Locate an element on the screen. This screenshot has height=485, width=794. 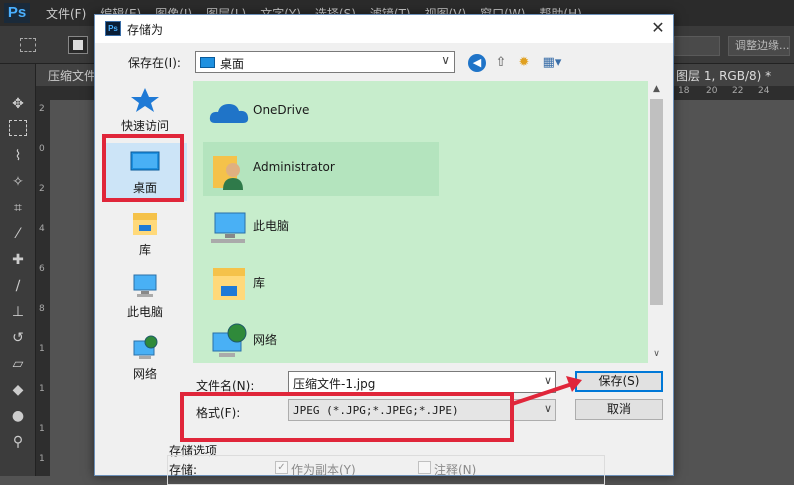
ruler-tick: 6 is located at coordinates (42, 269).